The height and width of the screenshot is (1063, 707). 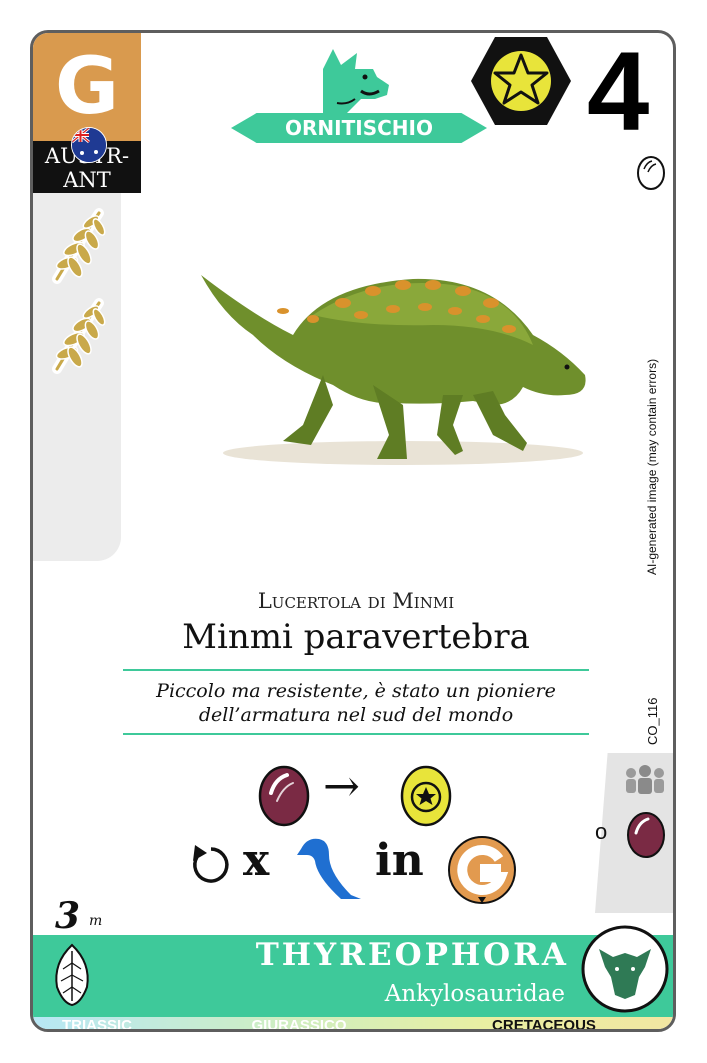 What do you see at coordinates (89, 145) in the screenshot?
I see `australia-flag-icon` at bounding box center [89, 145].